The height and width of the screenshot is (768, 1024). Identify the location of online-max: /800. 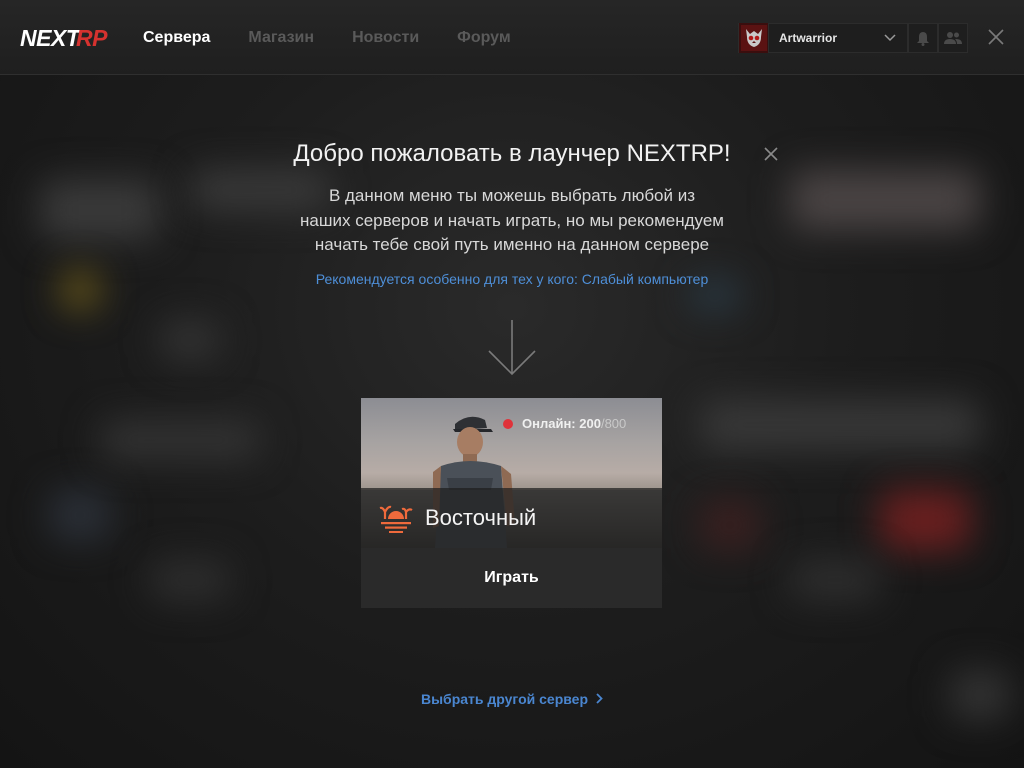
(613, 423).